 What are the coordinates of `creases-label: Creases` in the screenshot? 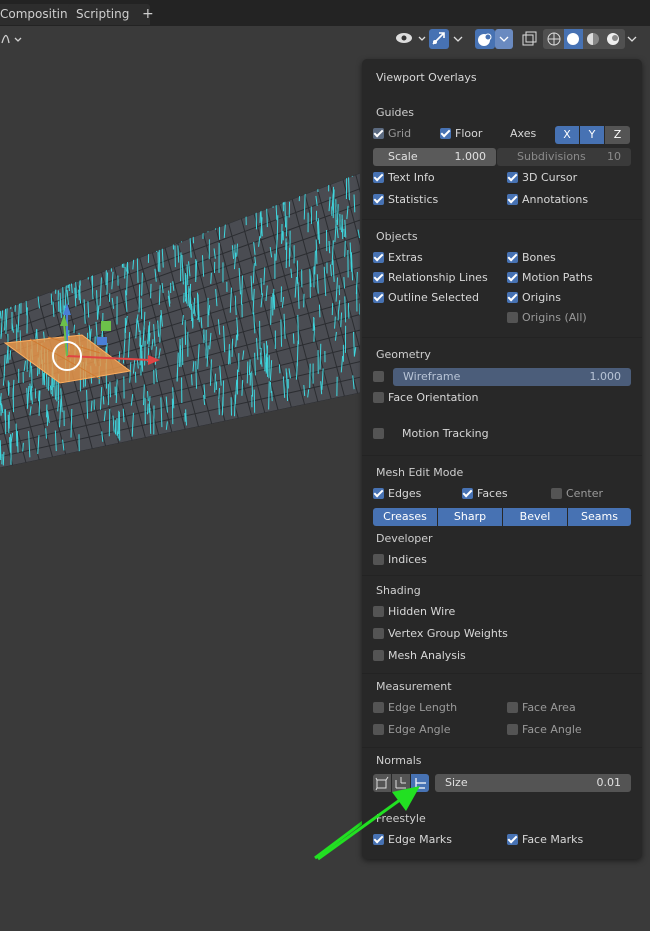 It's located at (405, 516).